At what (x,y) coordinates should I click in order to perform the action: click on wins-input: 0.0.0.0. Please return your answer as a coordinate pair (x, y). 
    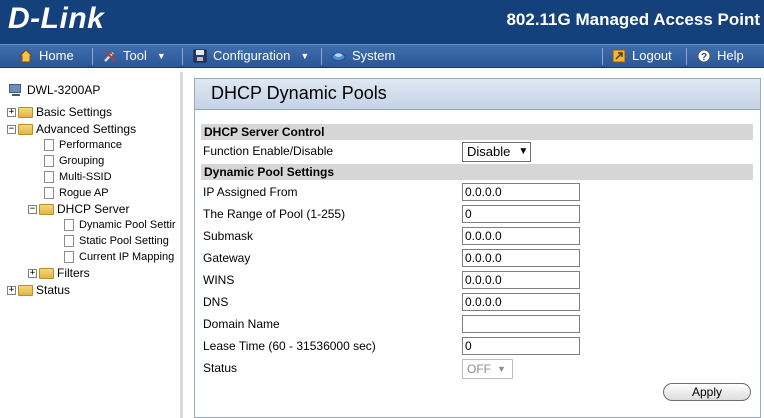
    Looking at the image, I should click on (521, 280).